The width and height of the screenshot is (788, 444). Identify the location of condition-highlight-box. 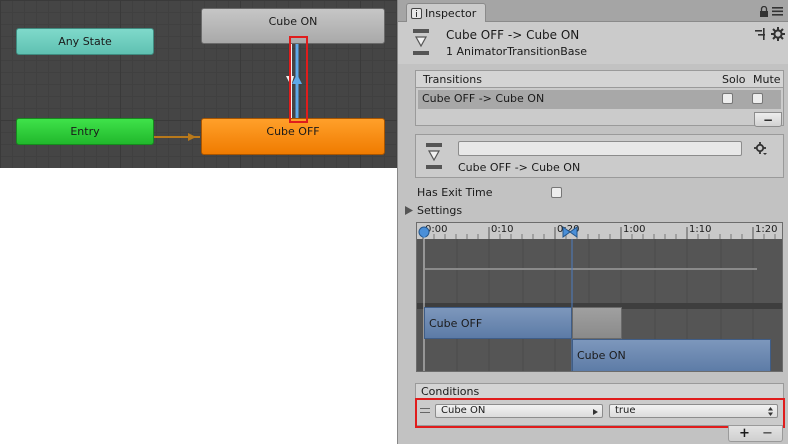
(600, 413).